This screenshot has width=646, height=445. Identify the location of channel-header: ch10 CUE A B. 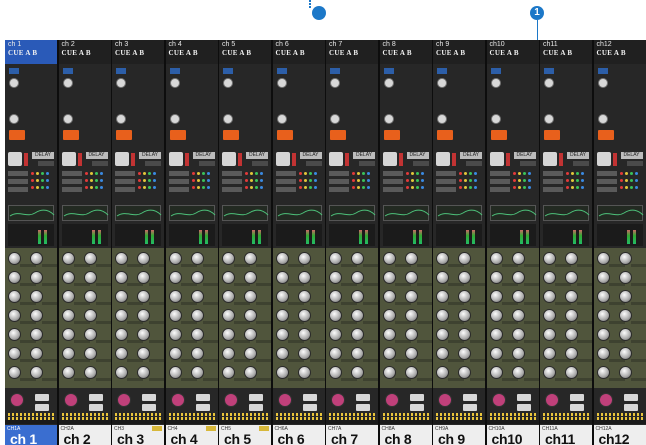
(512, 52).